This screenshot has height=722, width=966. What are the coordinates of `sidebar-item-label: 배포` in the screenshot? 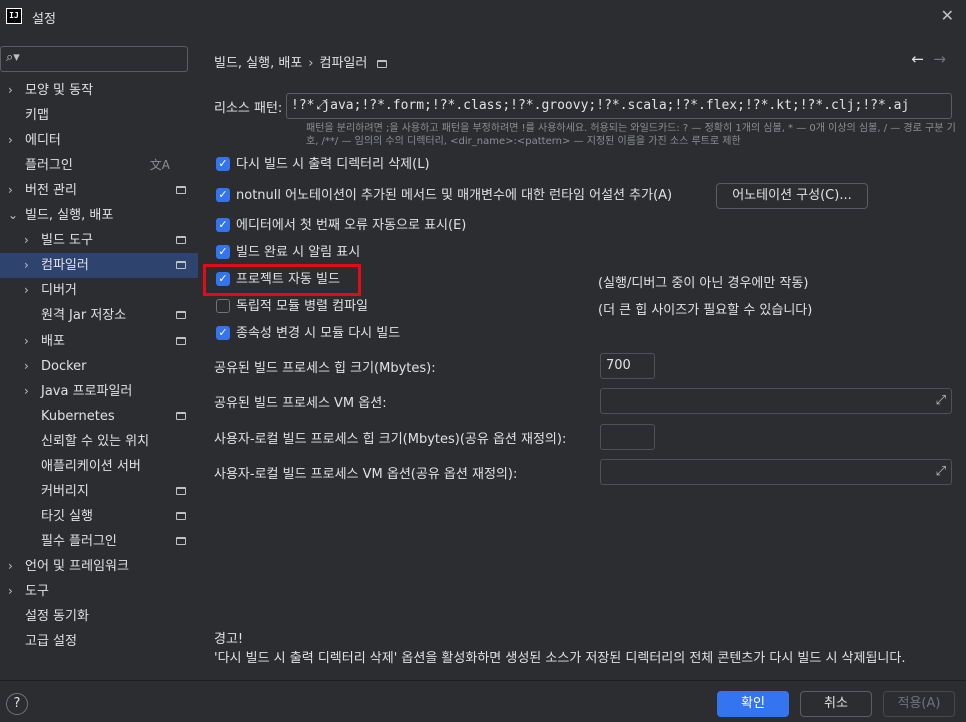 It's located at (53, 341).